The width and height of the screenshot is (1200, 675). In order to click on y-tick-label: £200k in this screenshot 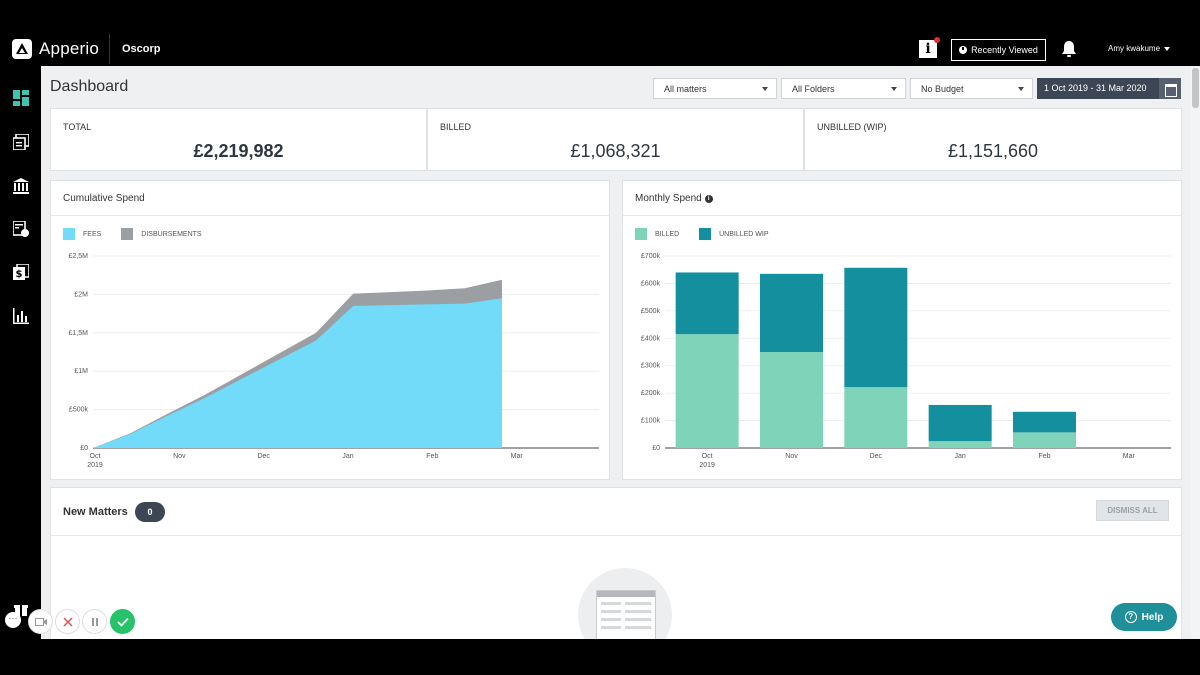, I will do `click(651, 393)`.